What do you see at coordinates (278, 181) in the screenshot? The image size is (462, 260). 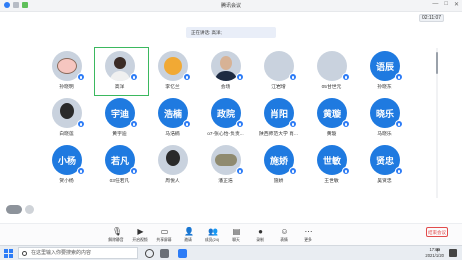 I see `participant-name: 施娇` at bounding box center [278, 181].